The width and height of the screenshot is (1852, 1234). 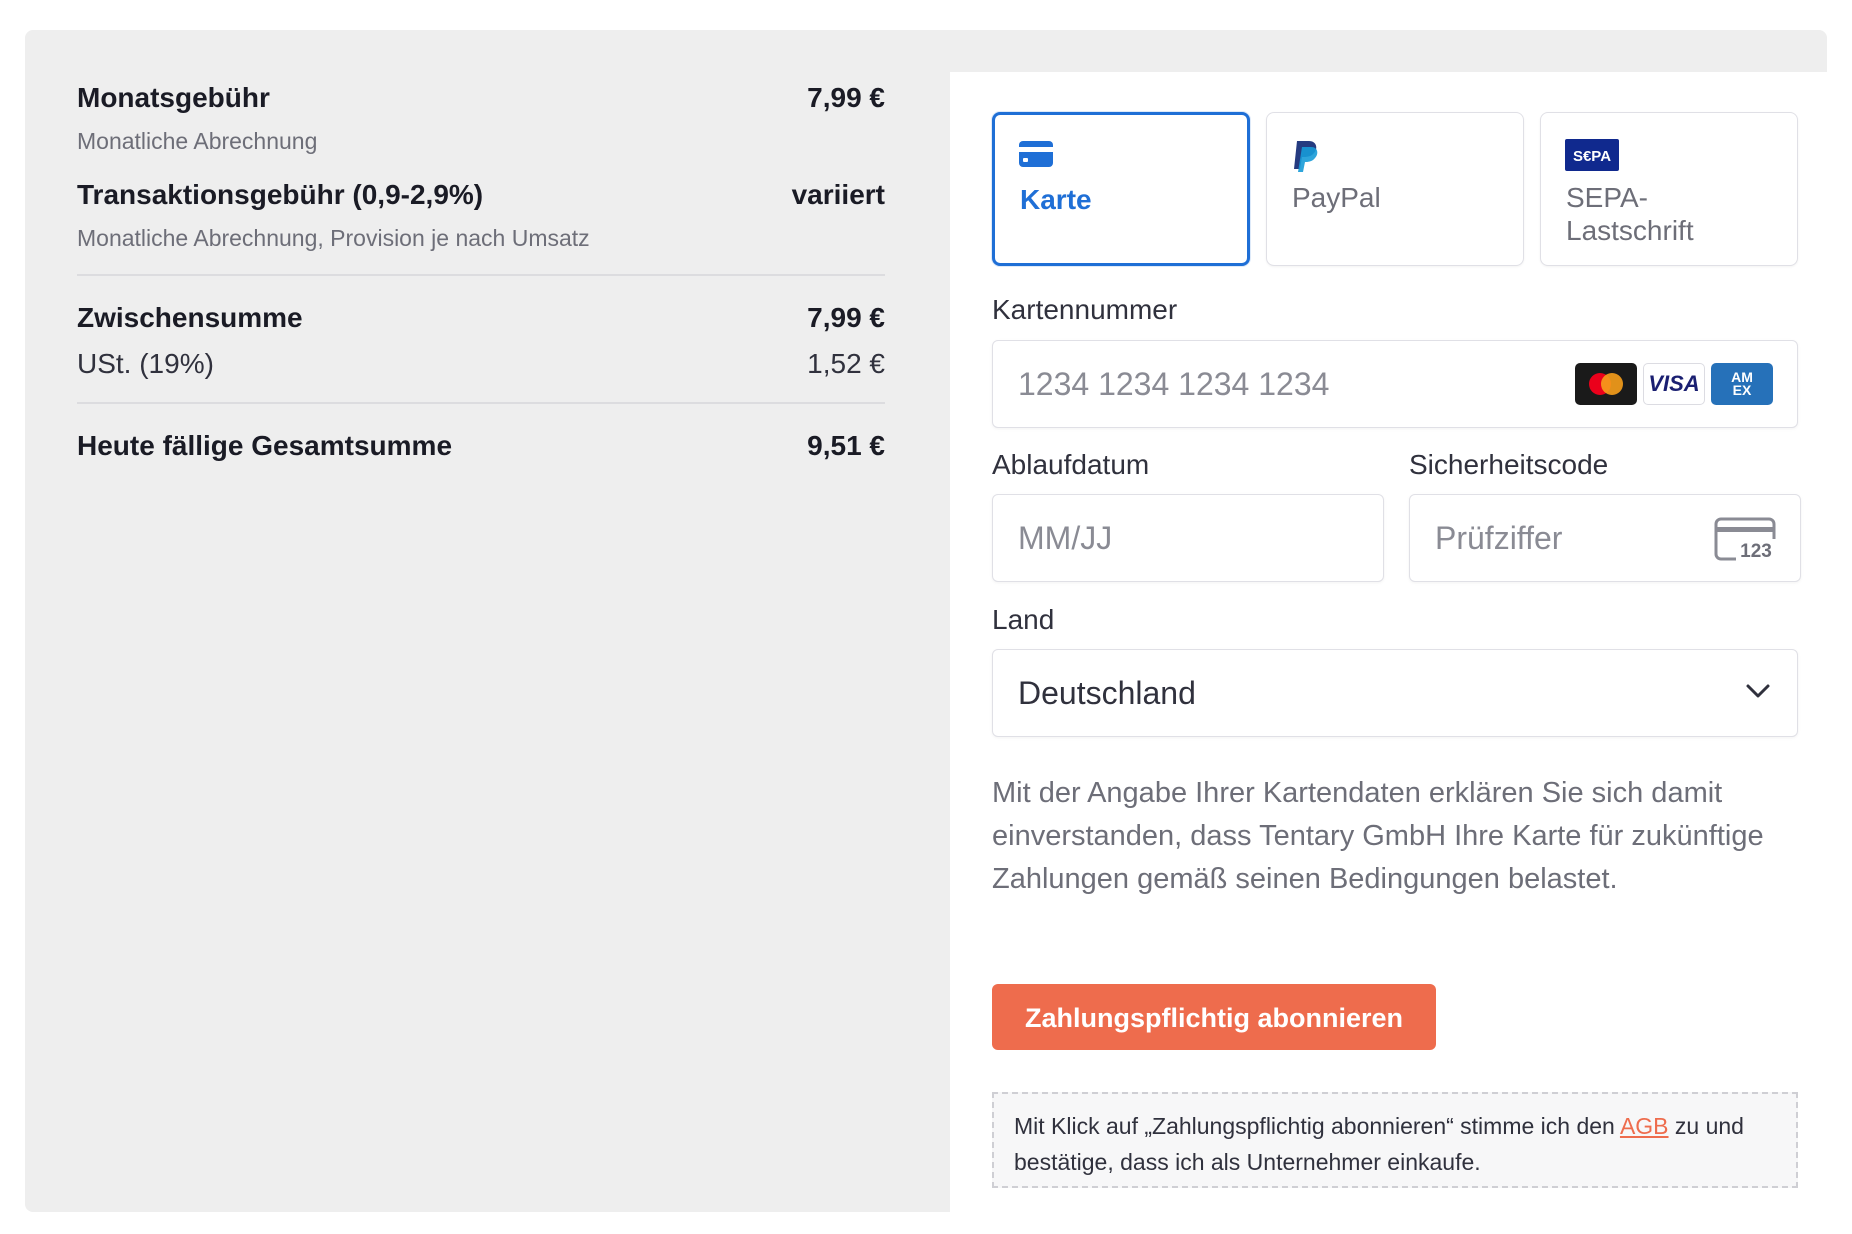 What do you see at coordinates (1214, 1017) in the screenshot?
I see `subscribe-button: Zahlungspflichtig abonnieren` at bounding box center [1214, 1017].